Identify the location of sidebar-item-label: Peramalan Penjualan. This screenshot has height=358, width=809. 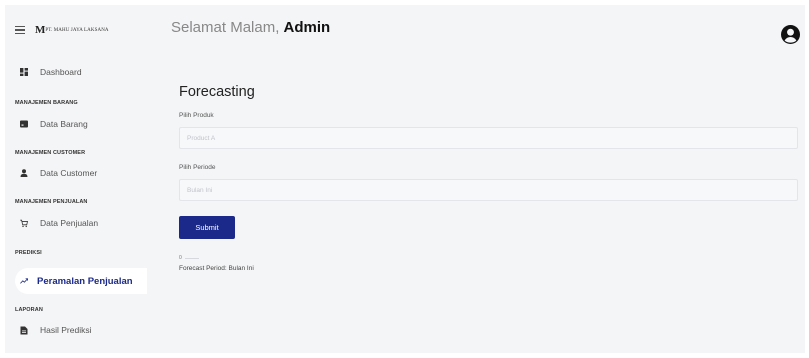
(85, 281).